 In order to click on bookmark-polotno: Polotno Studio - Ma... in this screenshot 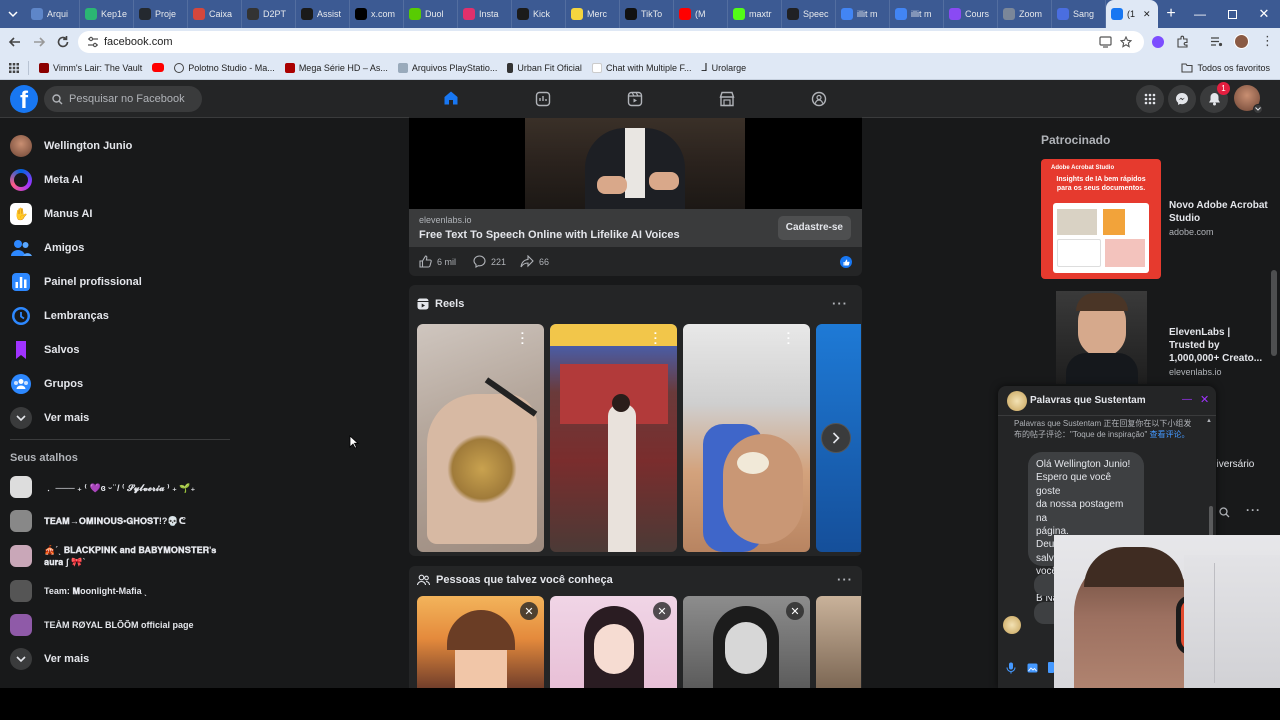, I will do `click(224, 67)`.